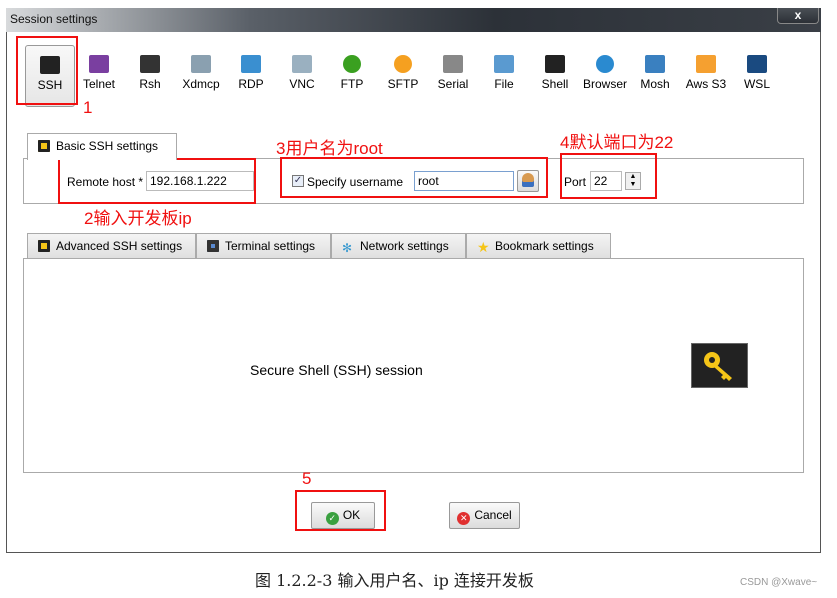  What do you see at coordinates (483, 247) in the screenshot?
I see `star-icon: ★` at bounding box center [483, 247].